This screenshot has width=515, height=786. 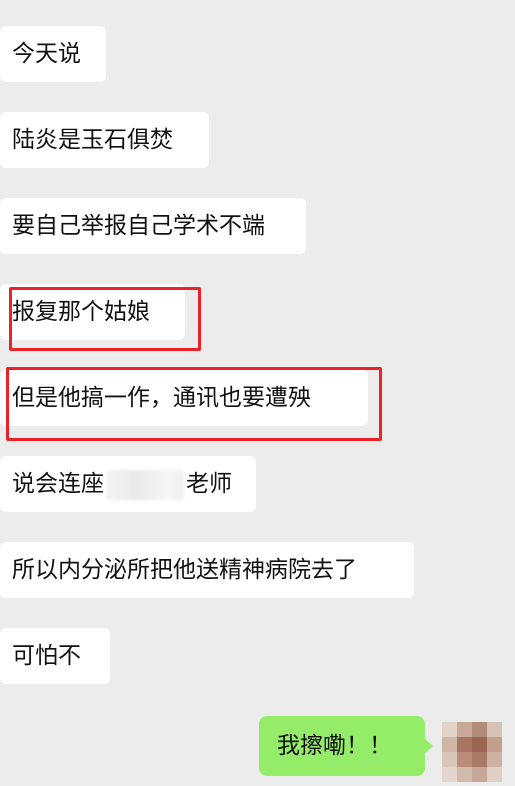 I want to click on message-text: 陆炎是玉石俱焚, so click(x=92, y=140).